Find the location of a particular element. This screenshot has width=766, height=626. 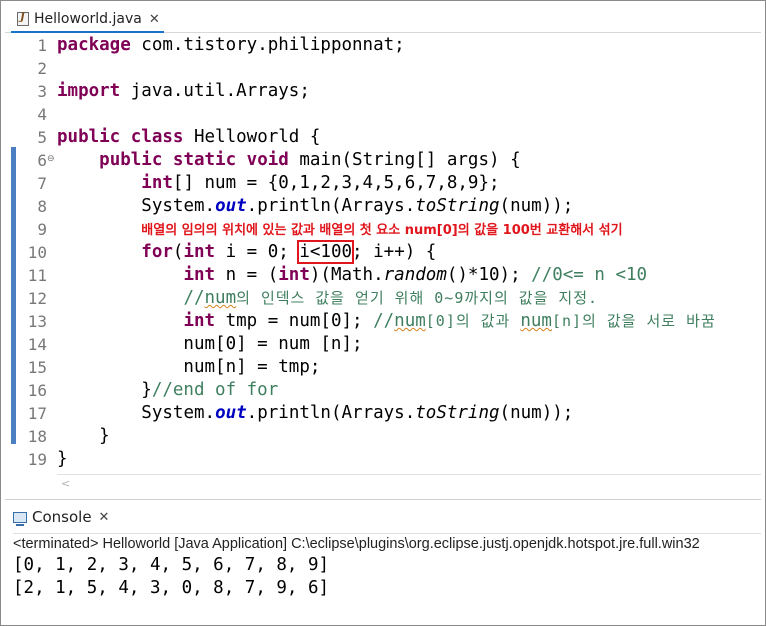

comment: [0]의 값과 is located at coordinates (473, 321).